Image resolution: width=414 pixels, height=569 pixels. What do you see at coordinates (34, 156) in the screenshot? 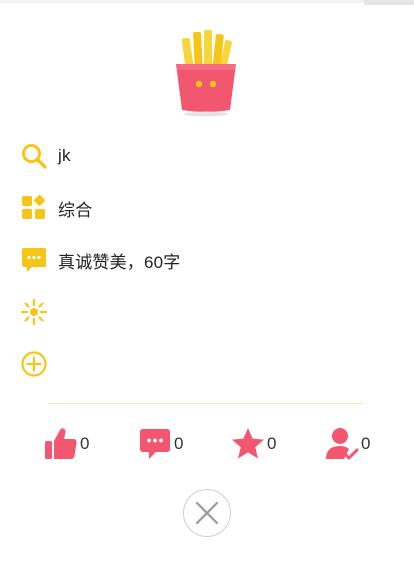
I see `search-icon` at bounding box center [34, 156].